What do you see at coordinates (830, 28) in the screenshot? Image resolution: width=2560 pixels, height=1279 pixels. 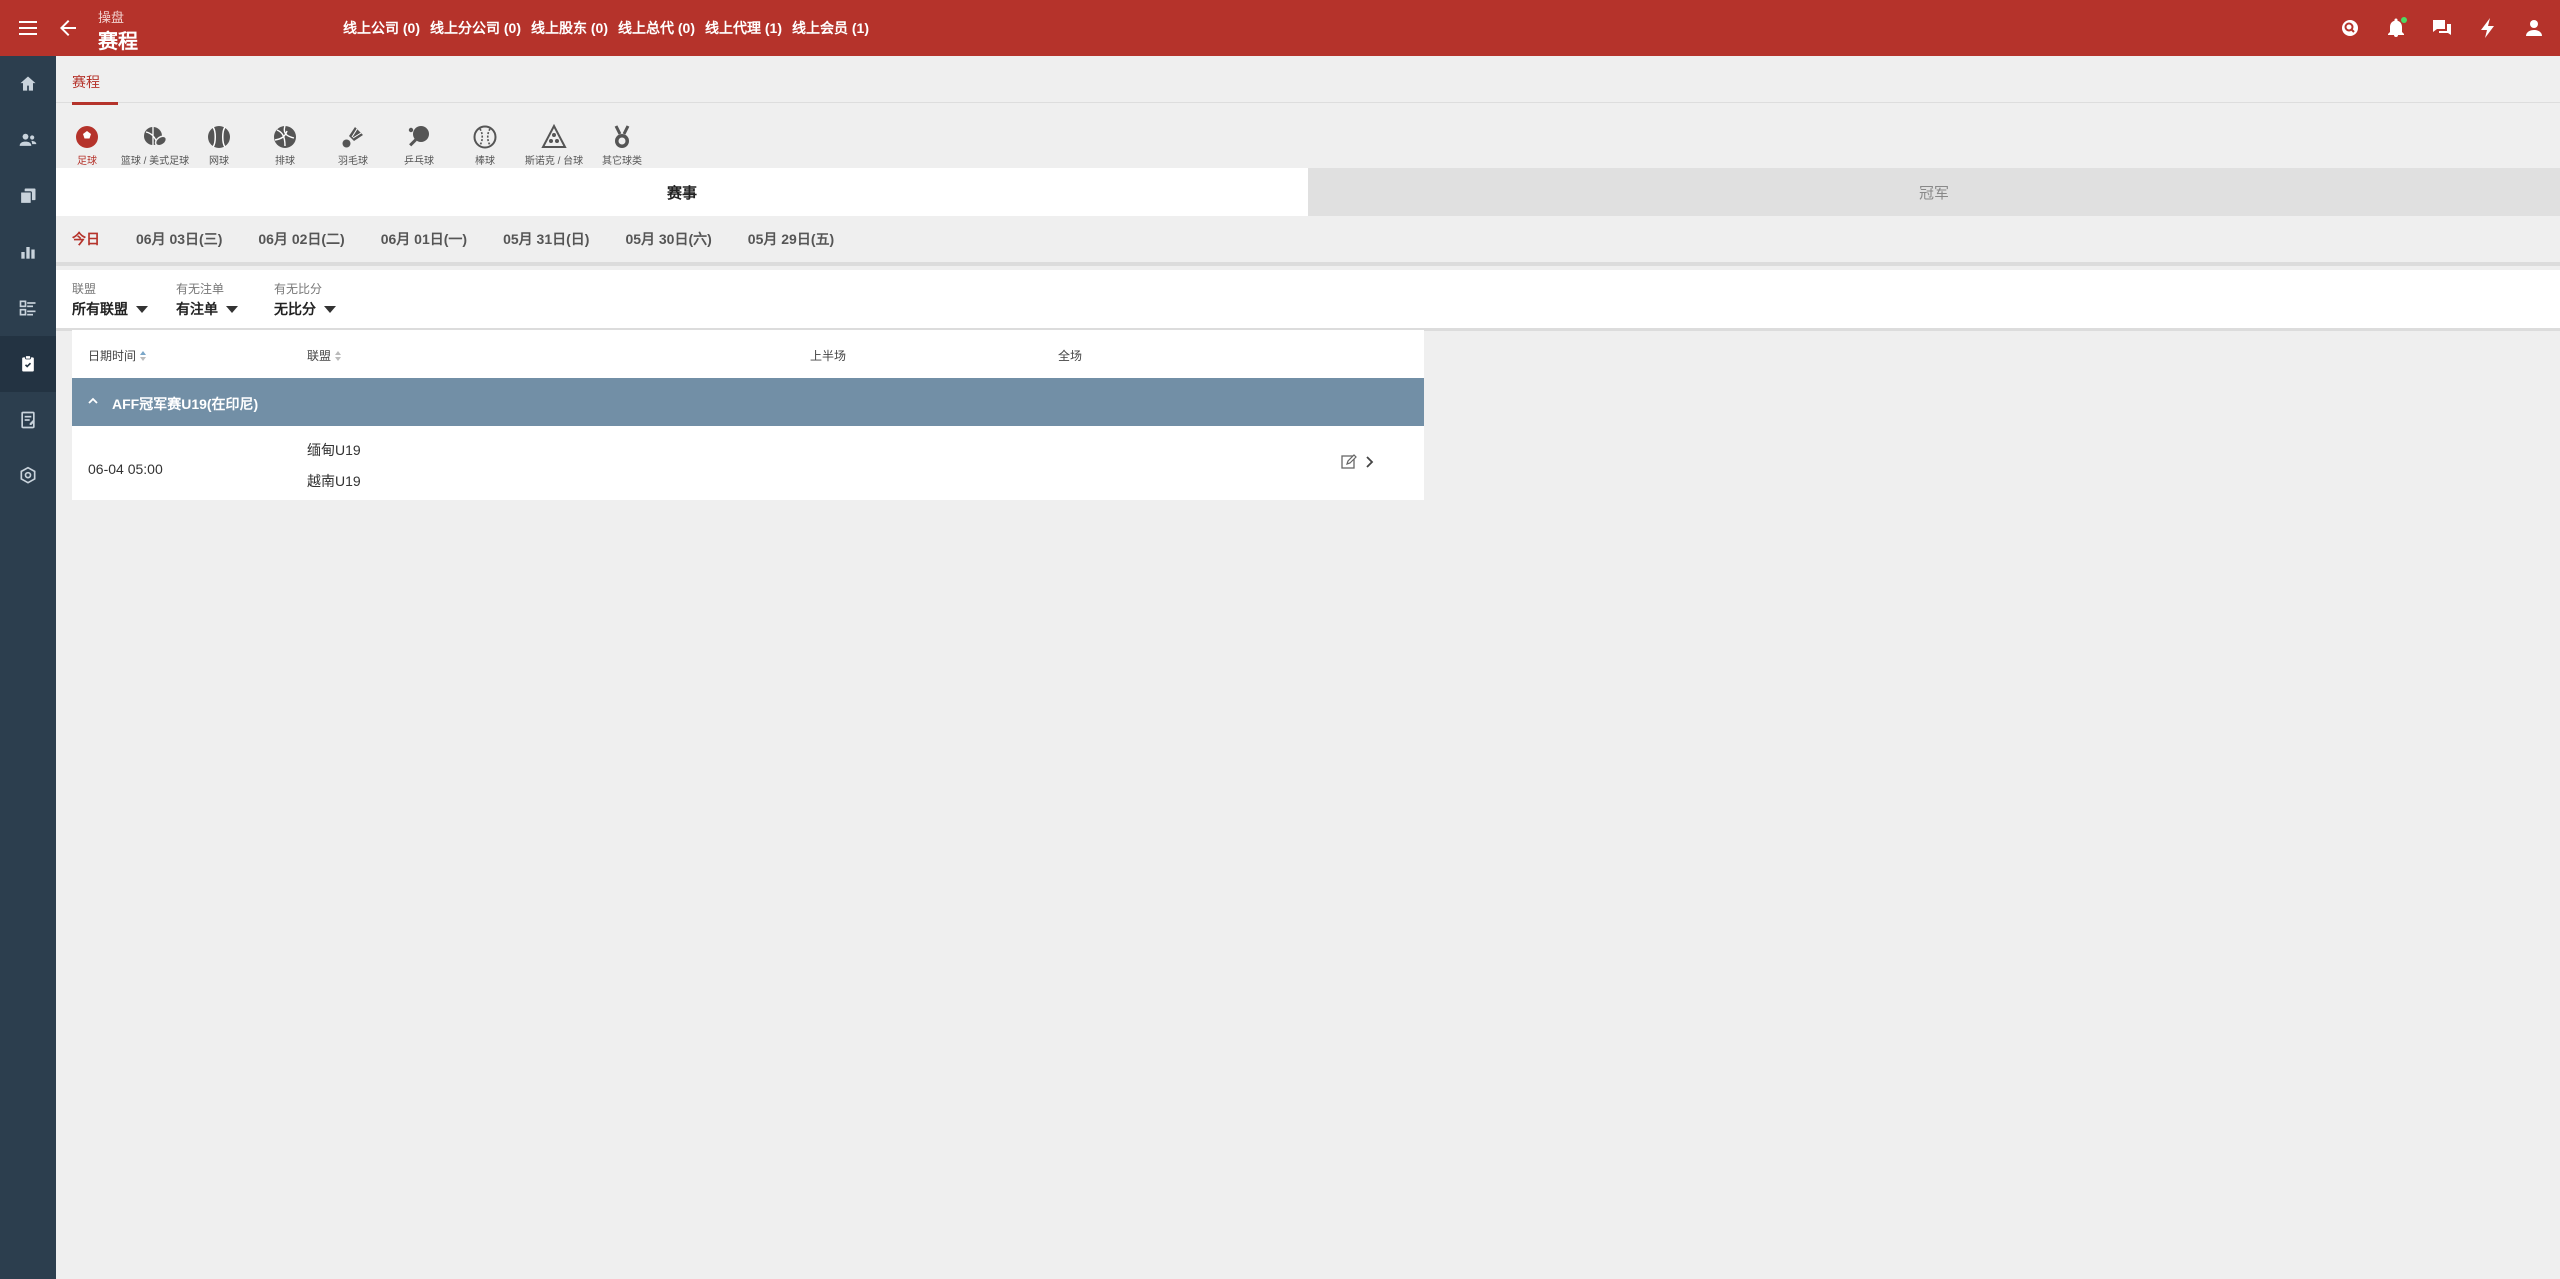 I see `online-member-link: 线上会员 (1)` at bounding box center [830, 28].